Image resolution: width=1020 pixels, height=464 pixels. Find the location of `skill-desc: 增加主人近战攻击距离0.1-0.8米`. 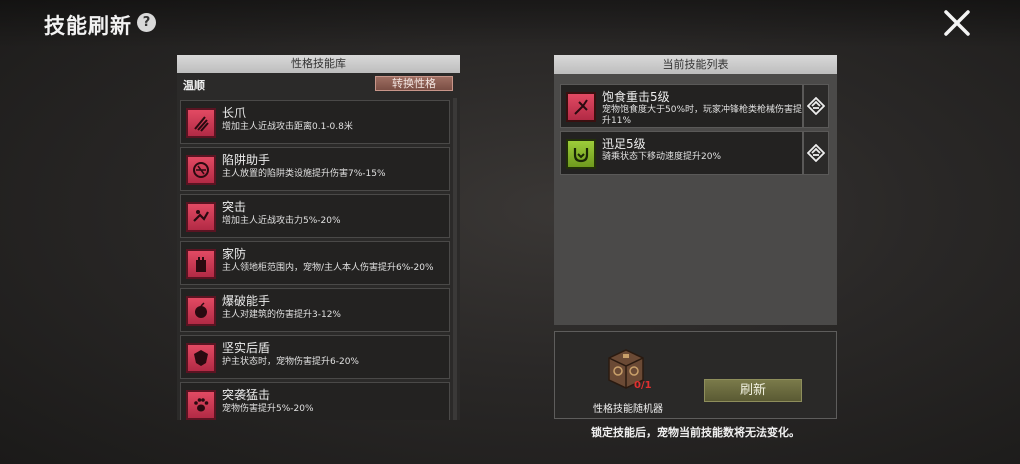

skill-desc: 增加主人近战攻击距离0.1-0.8米 is located at coordinates (287, 127).